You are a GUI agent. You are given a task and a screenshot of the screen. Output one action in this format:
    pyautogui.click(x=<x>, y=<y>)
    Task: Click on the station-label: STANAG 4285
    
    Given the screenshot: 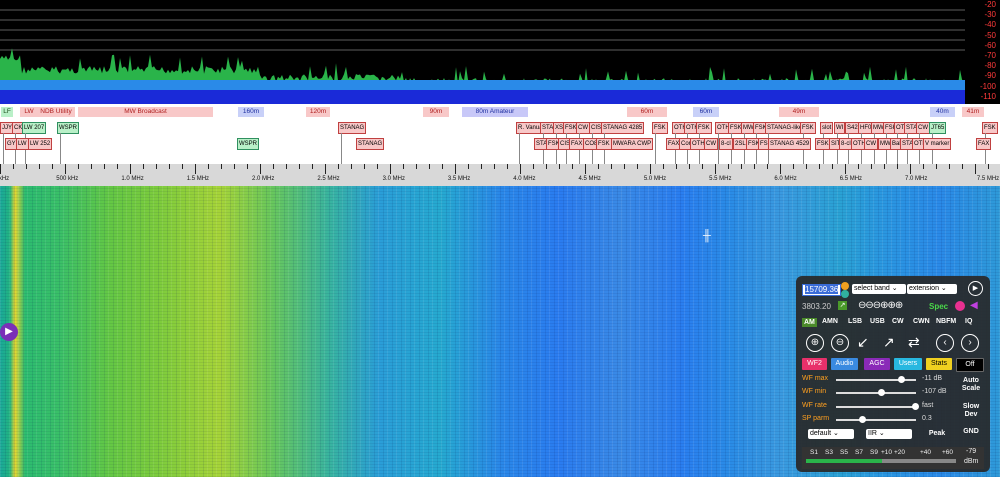 What is the action you would take?
    pyautogui.click(x=623, y=128)
    